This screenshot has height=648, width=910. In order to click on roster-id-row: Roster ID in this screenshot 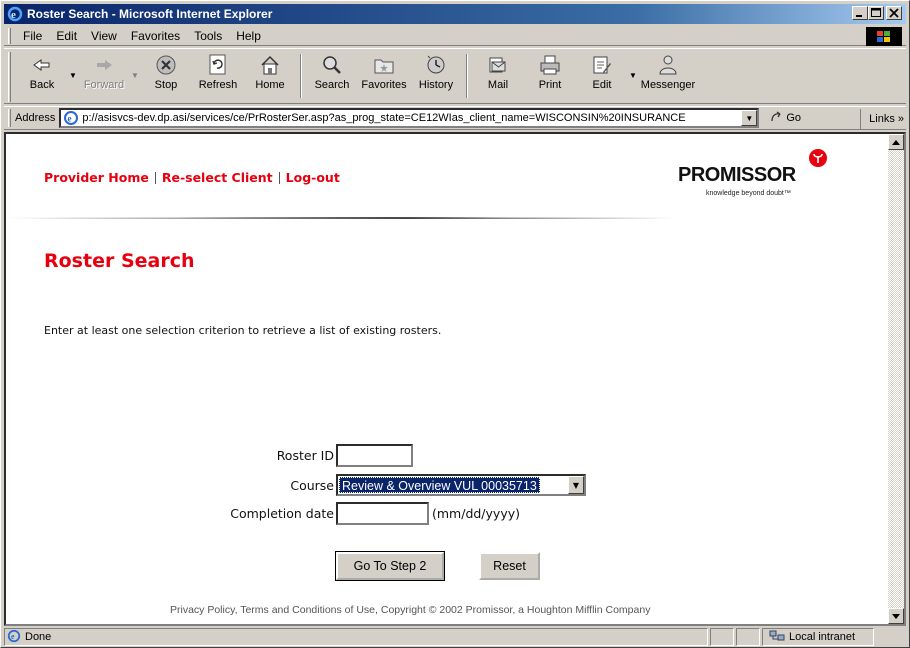, I will do `click(324, 455)`.